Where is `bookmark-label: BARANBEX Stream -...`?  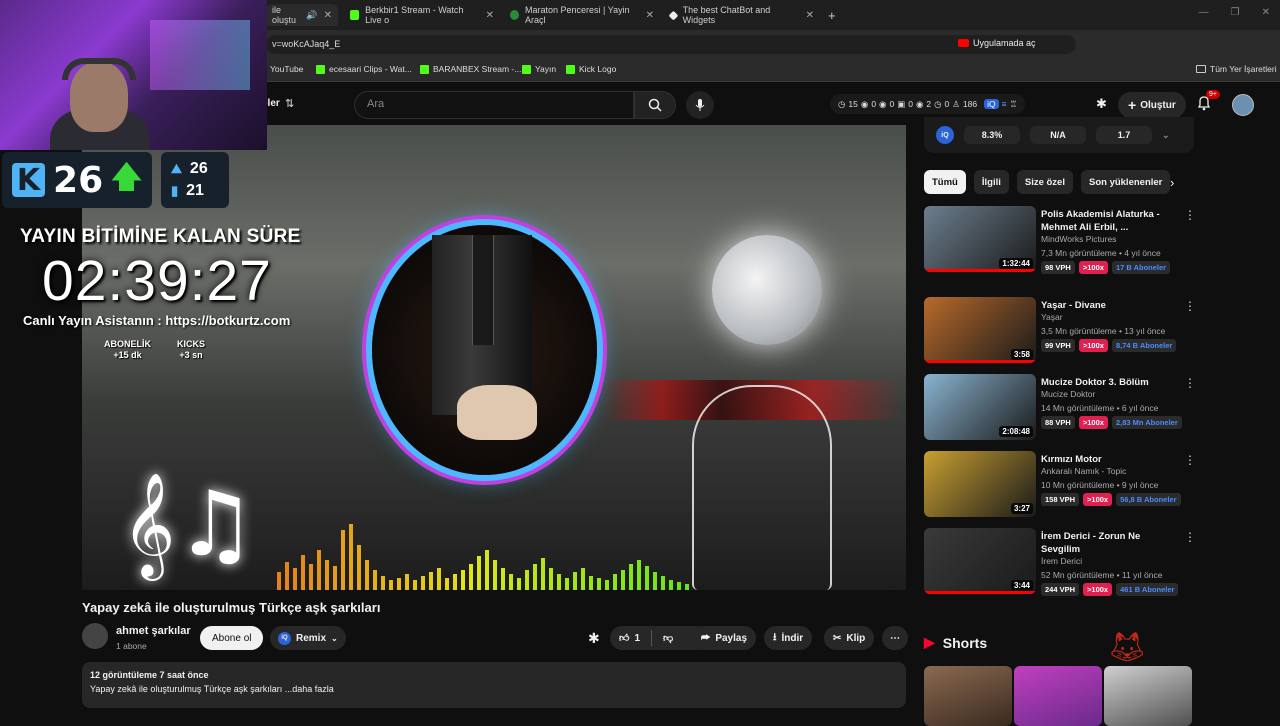 bookmark-label: BARANBEX Stream -... is located at coordinates (477, 69).